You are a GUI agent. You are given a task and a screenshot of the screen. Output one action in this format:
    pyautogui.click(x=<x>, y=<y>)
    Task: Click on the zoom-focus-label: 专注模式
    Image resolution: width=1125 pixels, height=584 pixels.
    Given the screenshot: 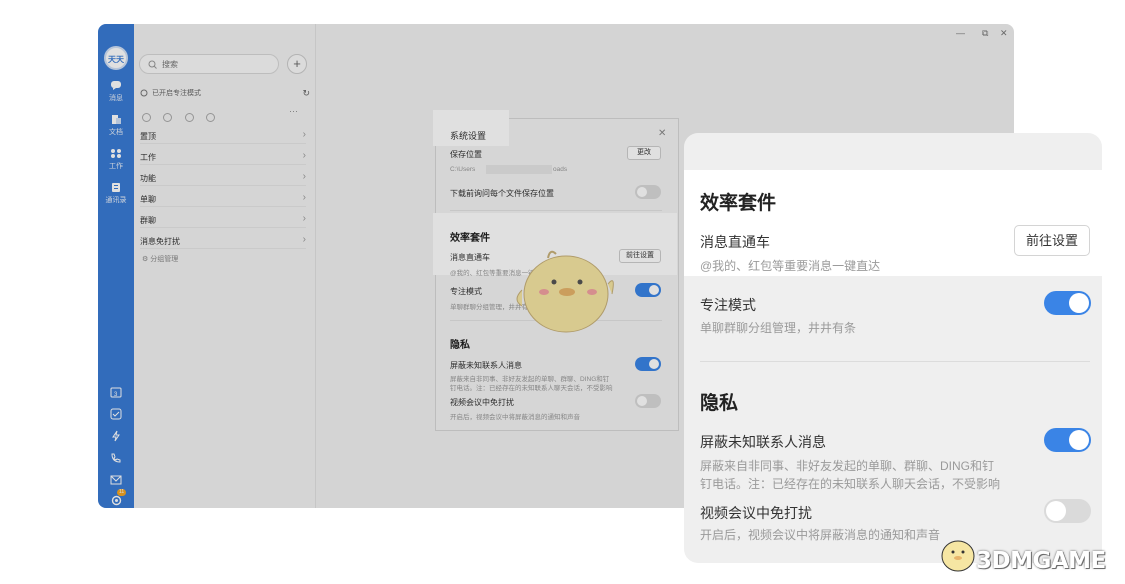 What is the action you would take?
    pyautogui.click(x=728, y=305)
    